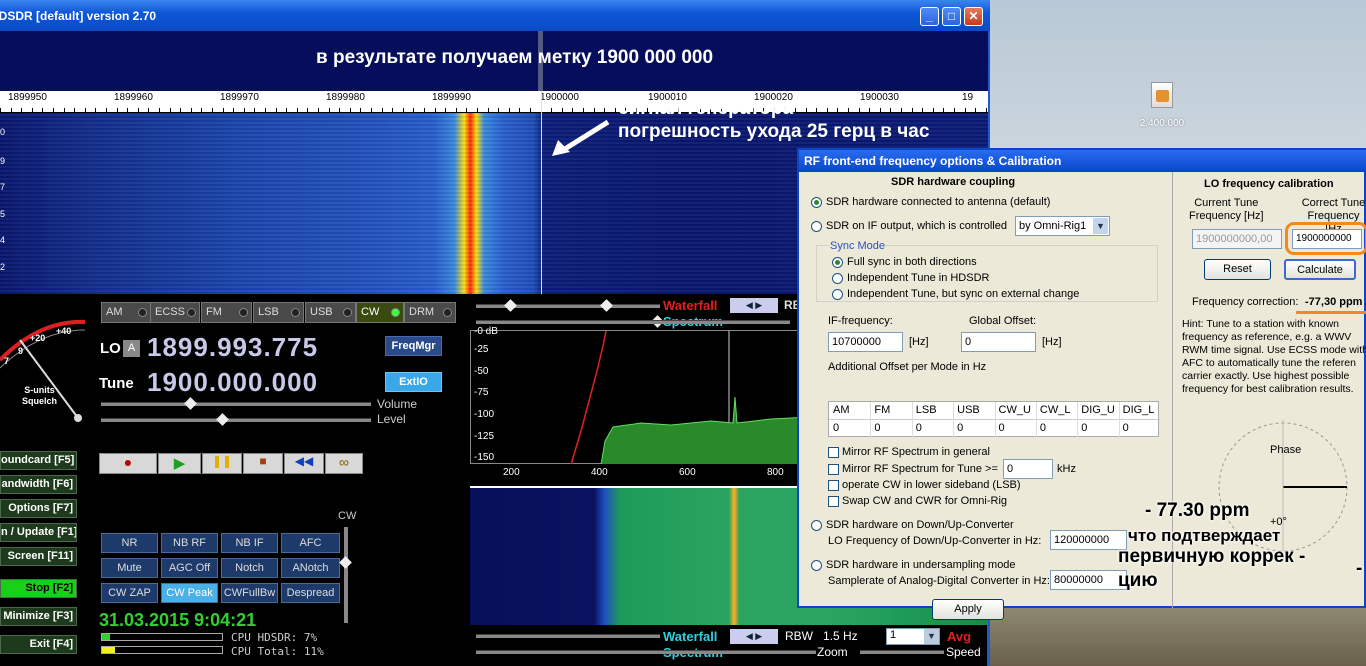  What do you see at coordinates (330, 312) in the screenshot?
I see `mode-usb-button: USB` at bounding box center [330, 312].